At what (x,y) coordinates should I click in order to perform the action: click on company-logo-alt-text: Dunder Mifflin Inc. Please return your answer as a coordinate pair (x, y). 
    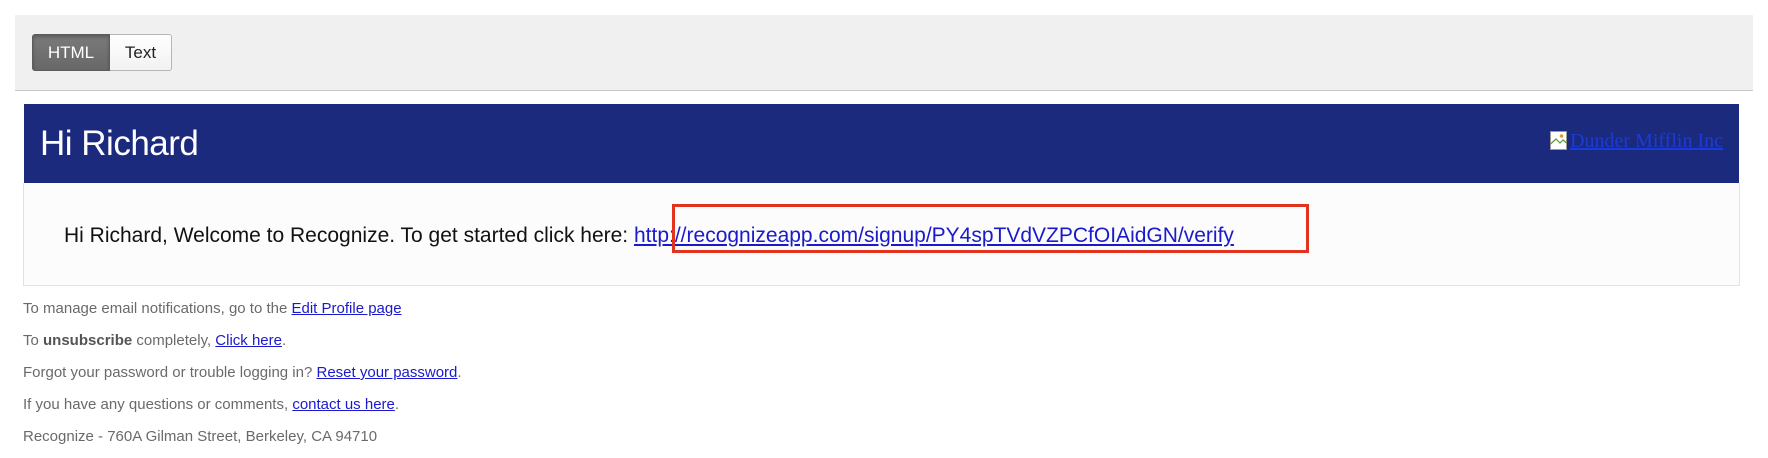
    Looking at the image, I should click on (1646, 141).